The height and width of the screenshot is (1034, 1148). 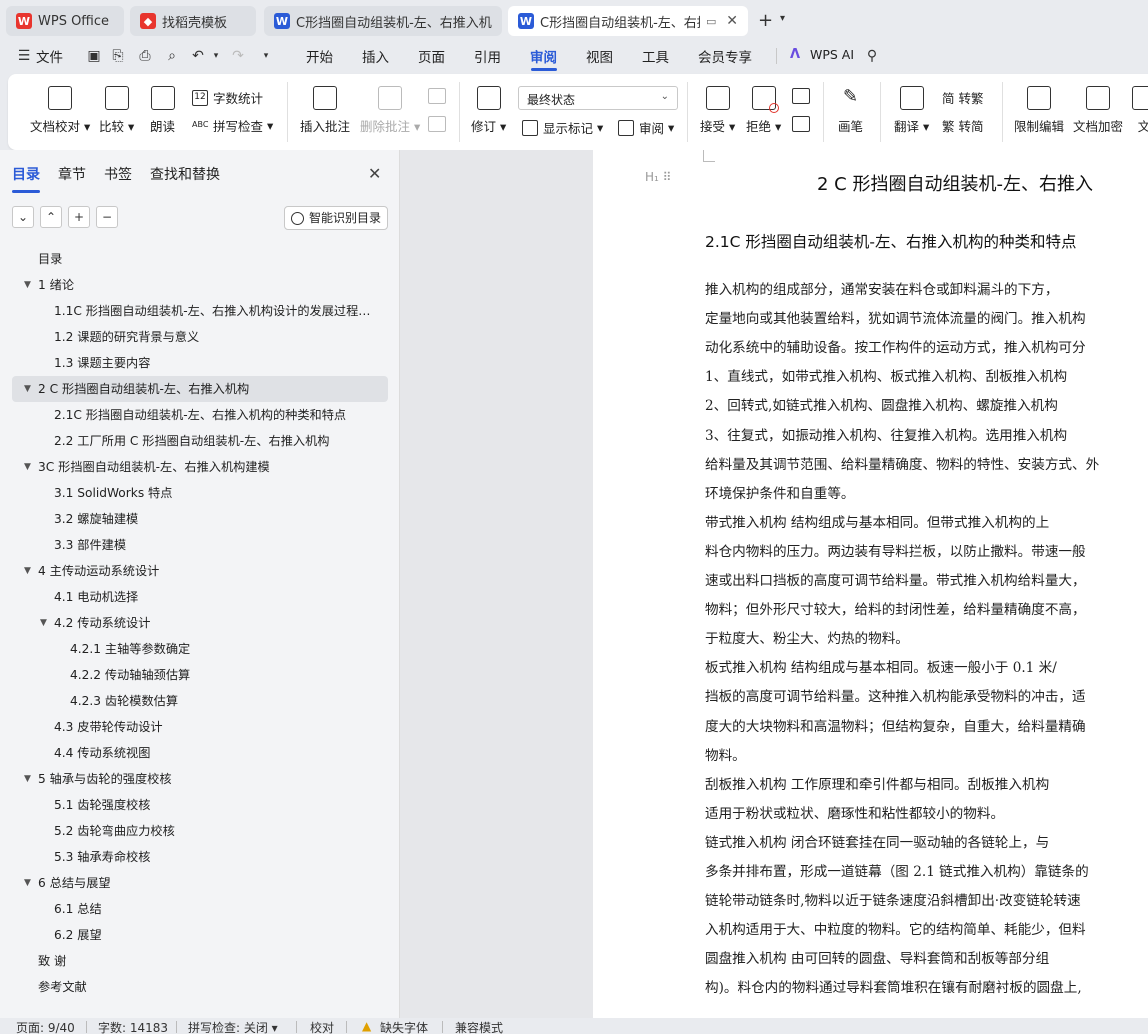 What do you see at coordinates (322, 1026) in the screenshot?
I see `proof-status: 校对` at bounding box center [322, 1026].